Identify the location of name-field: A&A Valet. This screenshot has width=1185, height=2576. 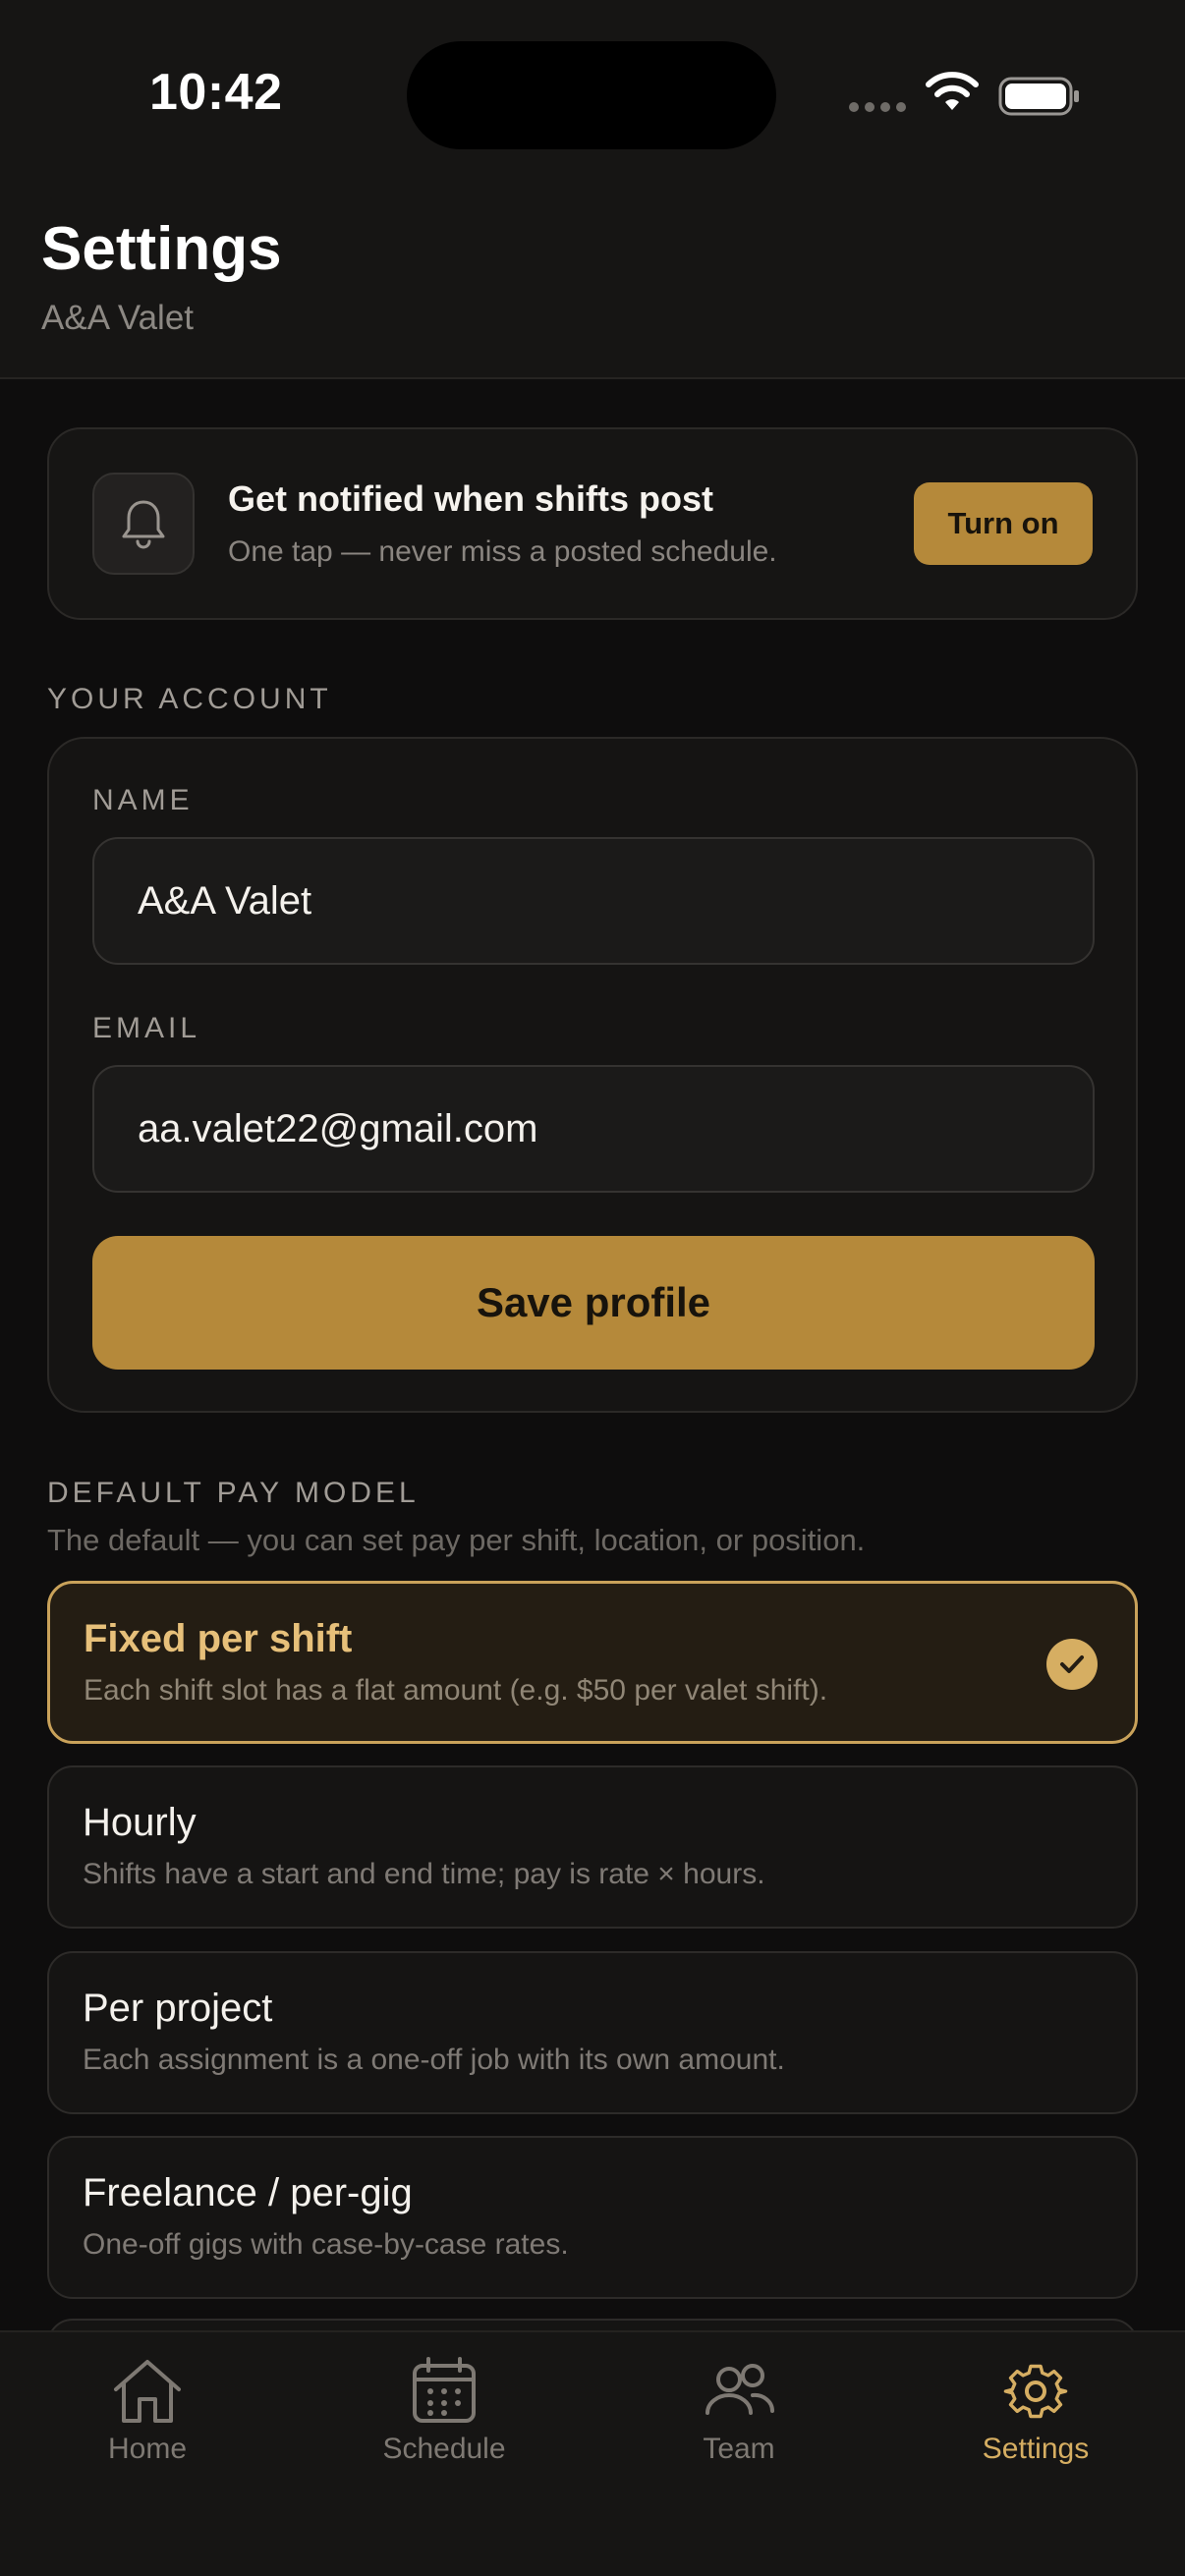
(594, 901).